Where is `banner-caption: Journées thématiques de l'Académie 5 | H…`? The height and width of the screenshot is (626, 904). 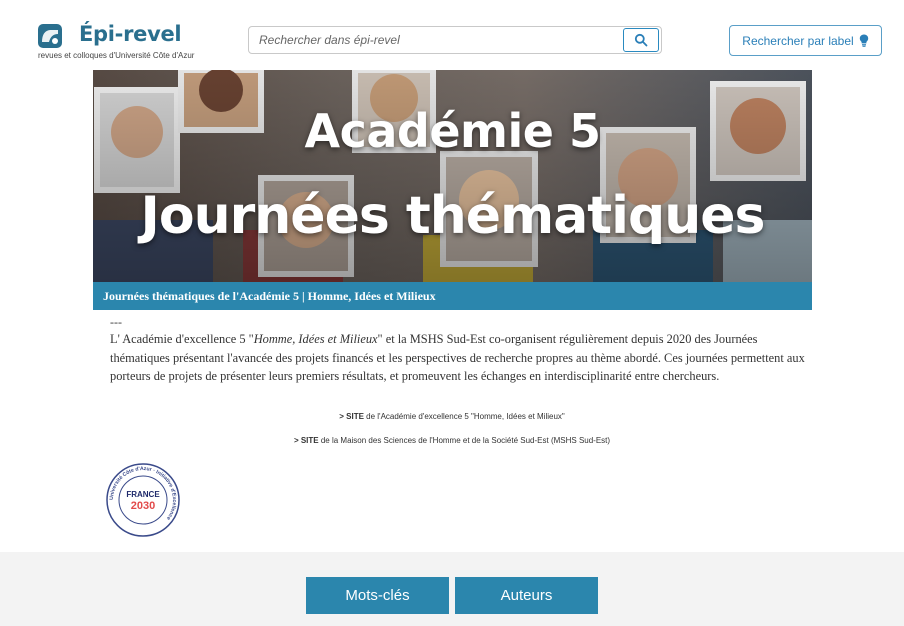
banner-caption: Journées thématiques de l'Académie 5 | H… is located at coordinates (452, 296).